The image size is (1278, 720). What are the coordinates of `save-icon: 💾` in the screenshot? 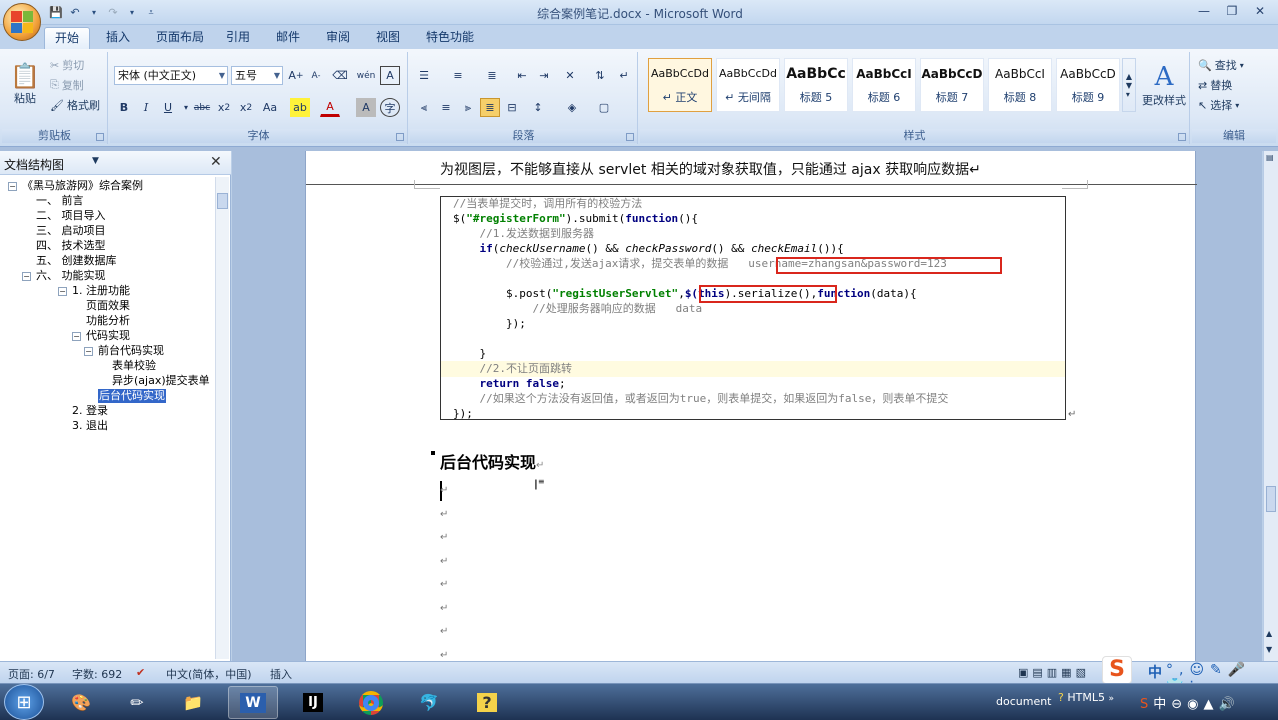 It's located at (56, 13).